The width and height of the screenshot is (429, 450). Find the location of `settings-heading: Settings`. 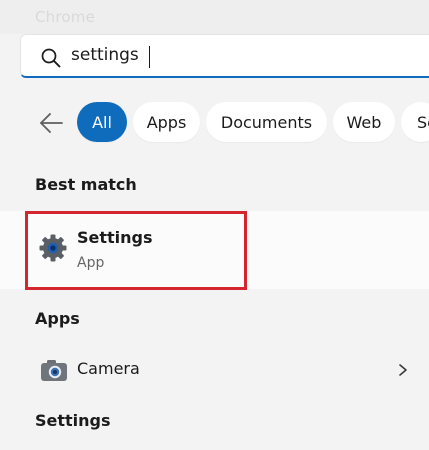

settings-heading: Settings is located at coordinates (73, 420).